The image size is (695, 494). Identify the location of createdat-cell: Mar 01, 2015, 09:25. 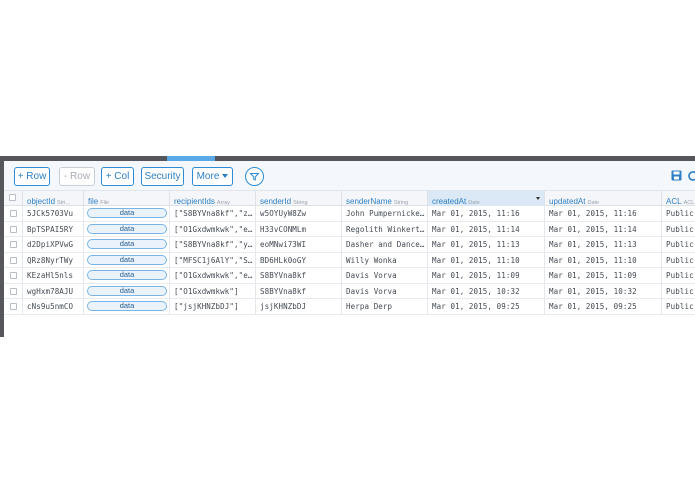
(486, 306).